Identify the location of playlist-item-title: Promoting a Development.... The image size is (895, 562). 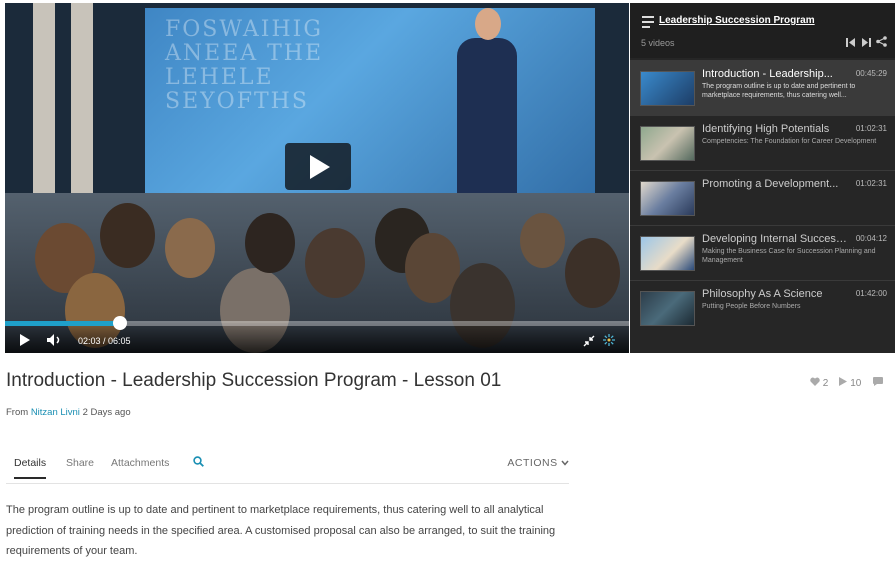
(770, 184).